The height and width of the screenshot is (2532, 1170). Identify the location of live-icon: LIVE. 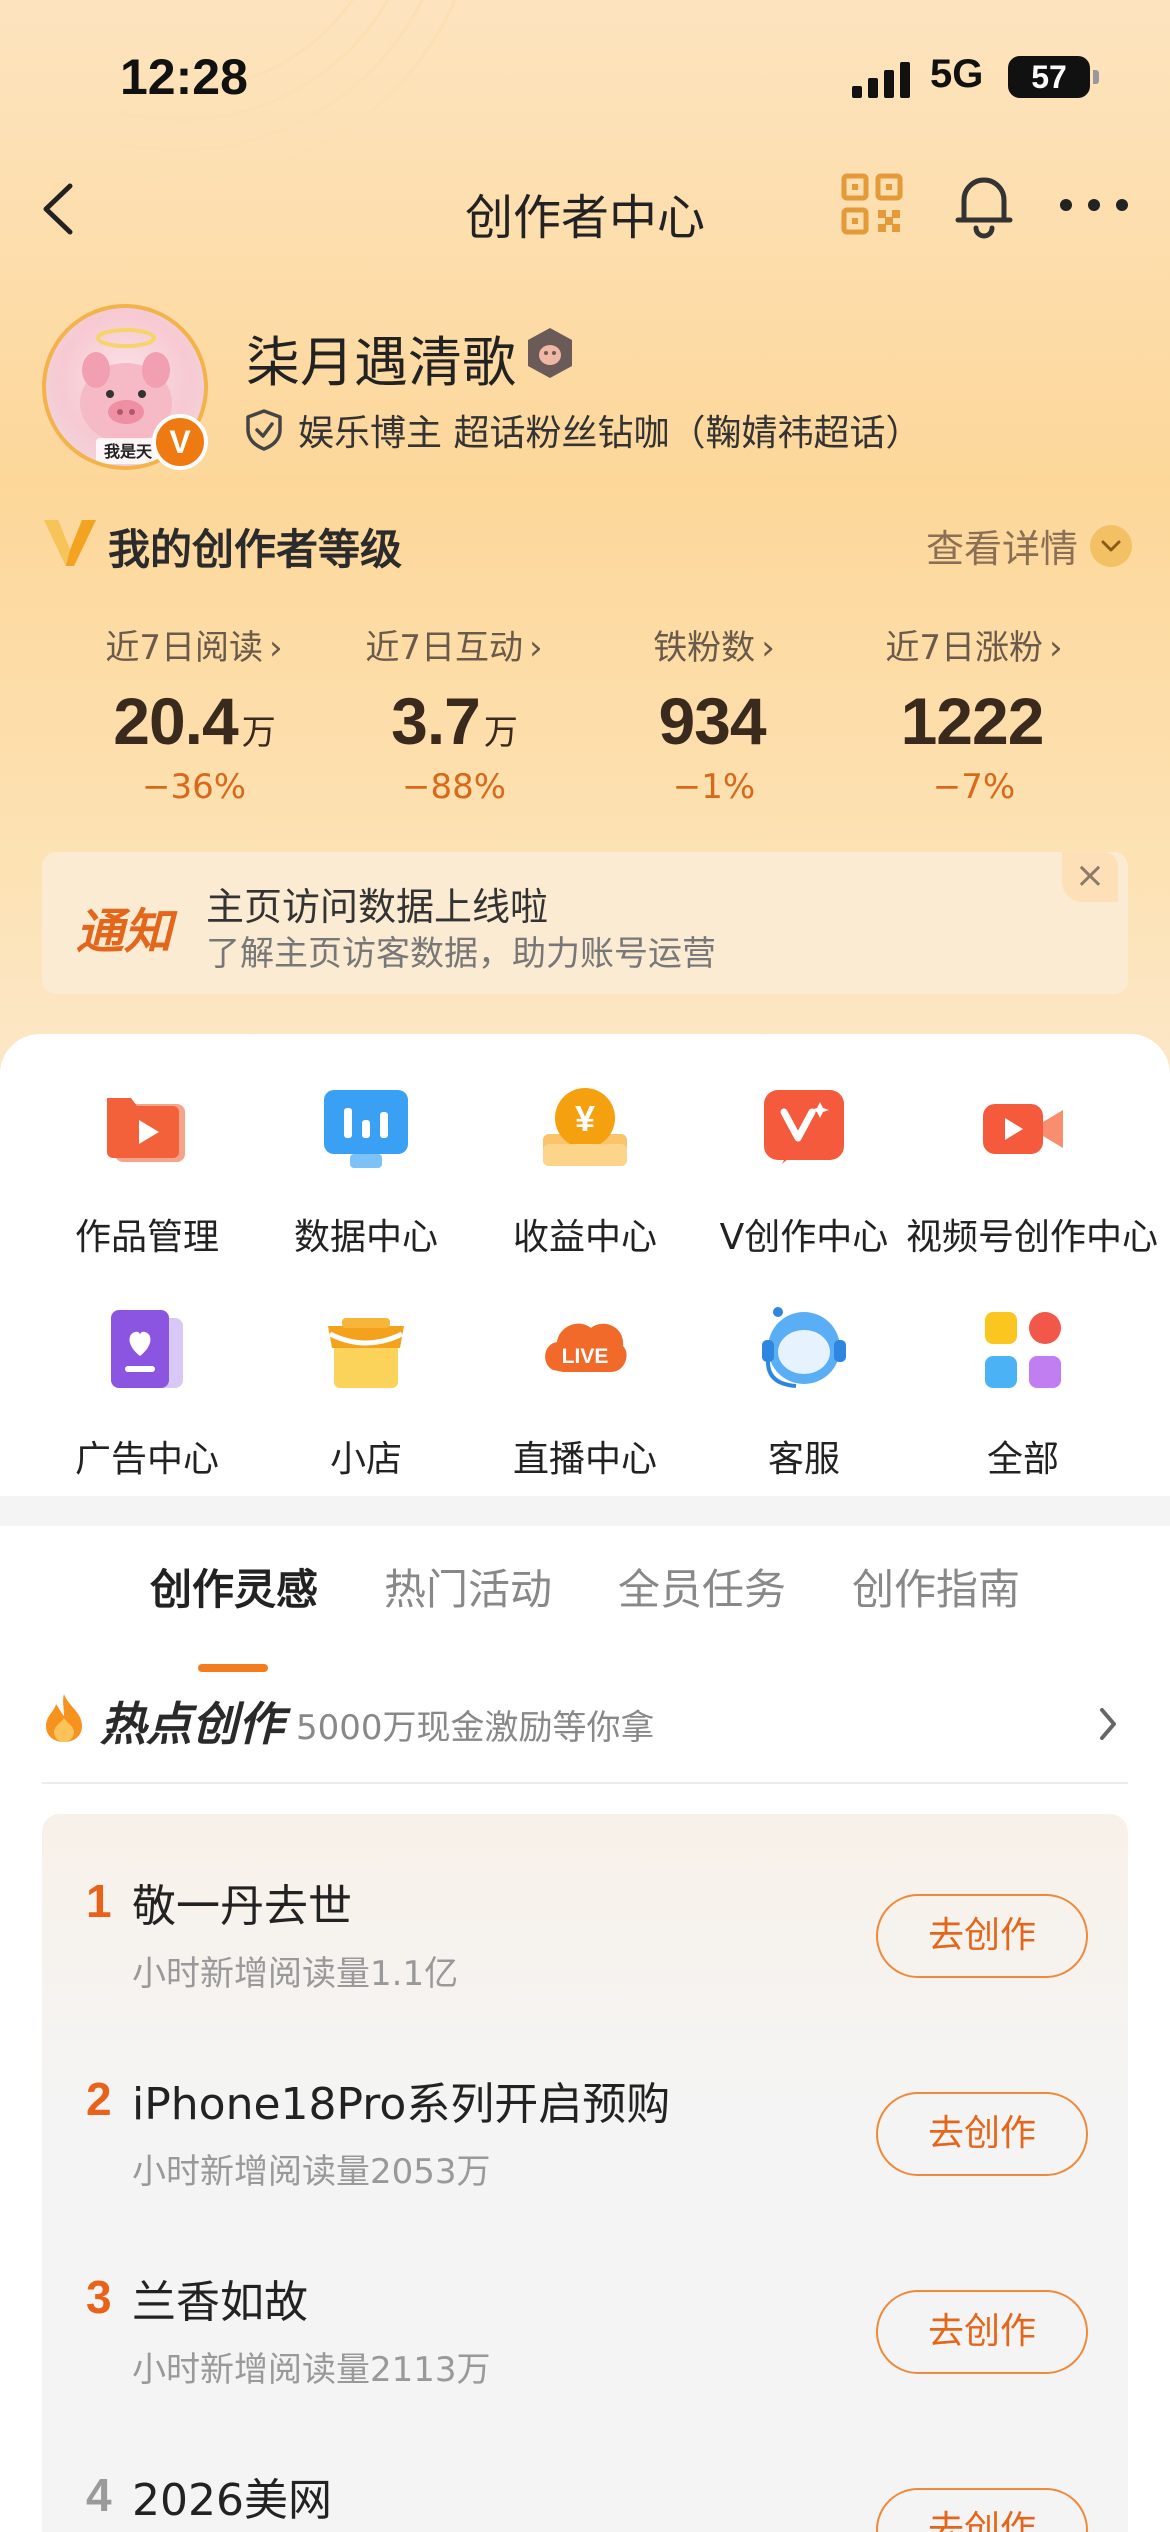
(586, 1347).